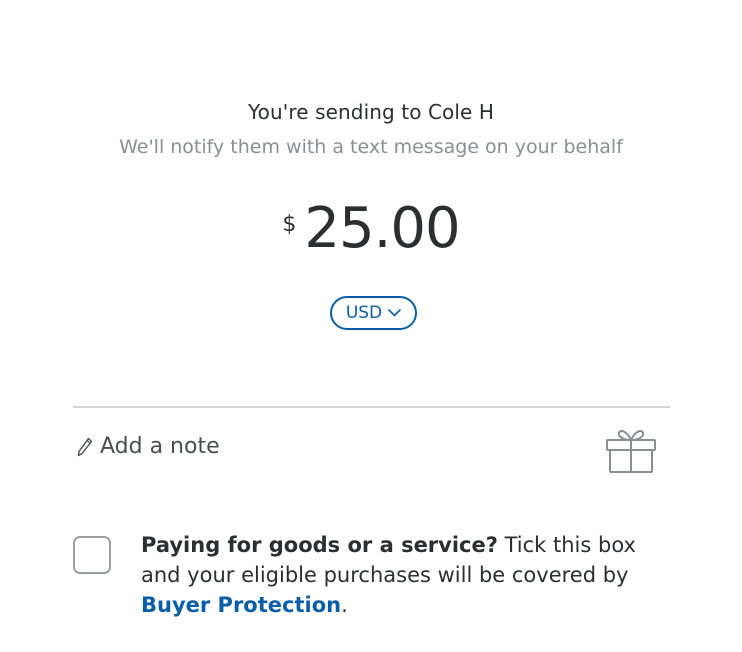 This screenshot has height=652, width=742. Describe the element at coordinates (371, 407) in the screenshot. I see `divider` at that location.